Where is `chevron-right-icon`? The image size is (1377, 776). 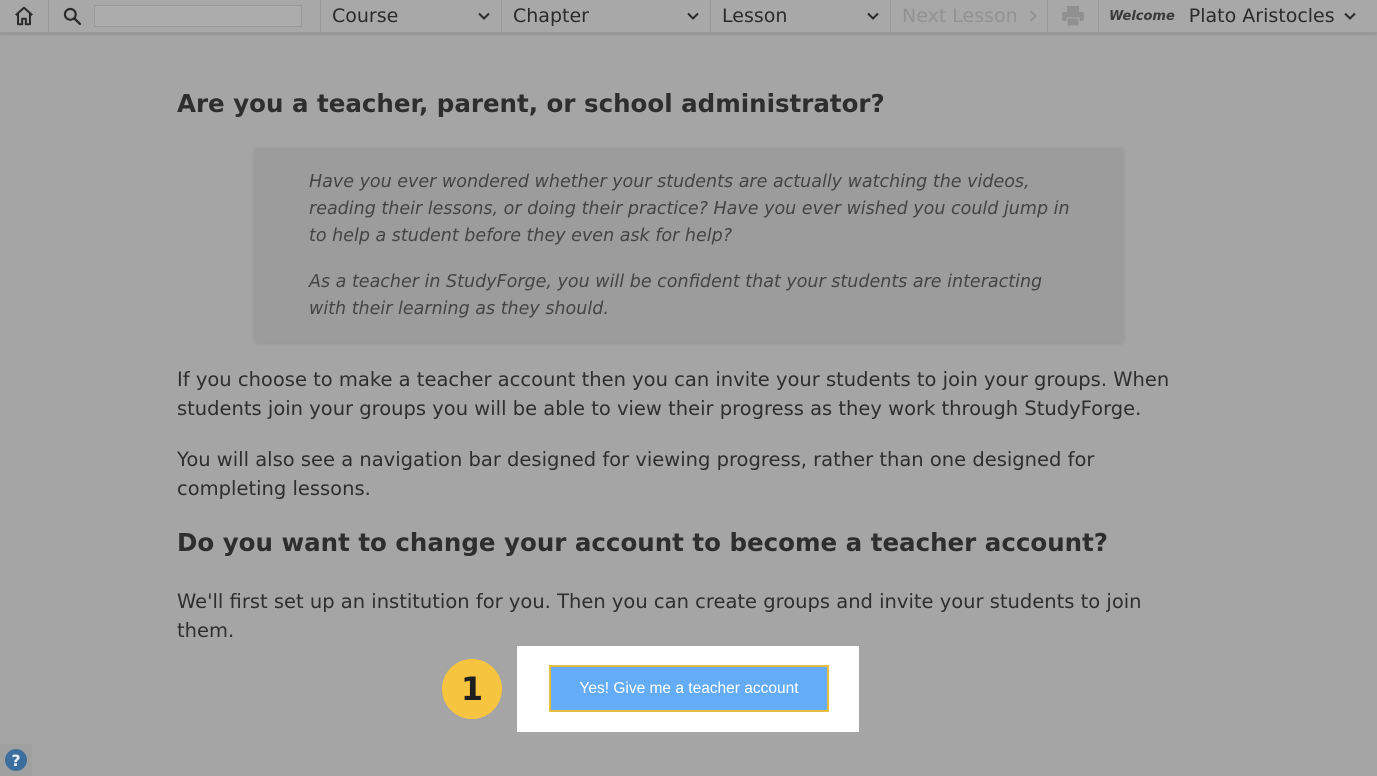 chevron-right-icon is located at coordinates (1033, 16).